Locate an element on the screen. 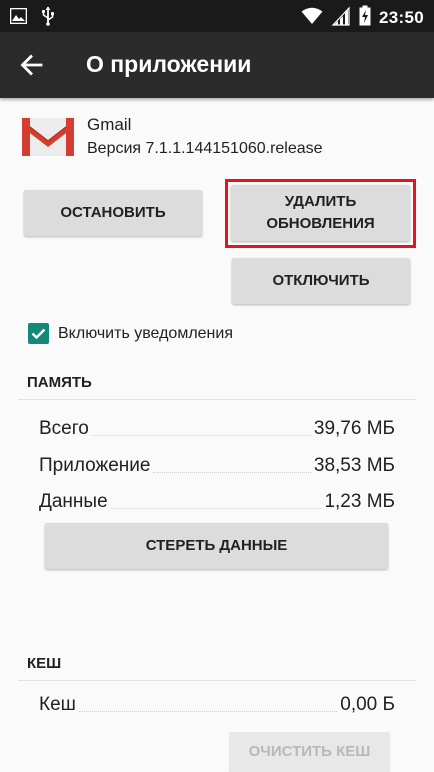  signal-icon is located at coordinates (341, 18).